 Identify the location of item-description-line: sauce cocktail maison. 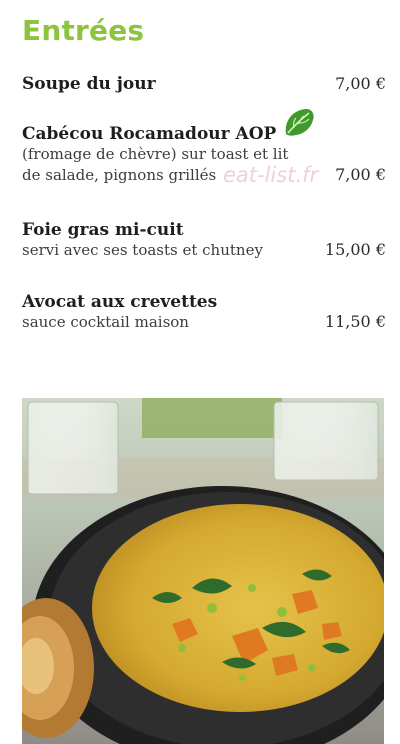
(105, 322).